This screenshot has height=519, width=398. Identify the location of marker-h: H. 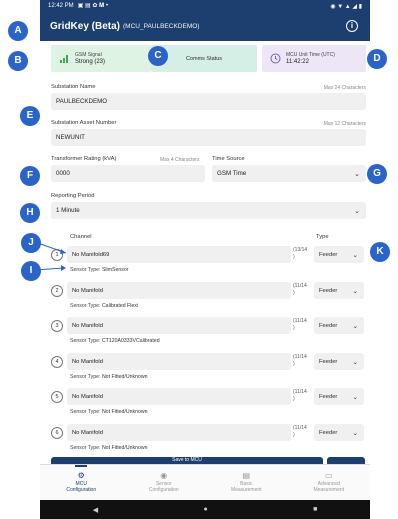
(30, 213).